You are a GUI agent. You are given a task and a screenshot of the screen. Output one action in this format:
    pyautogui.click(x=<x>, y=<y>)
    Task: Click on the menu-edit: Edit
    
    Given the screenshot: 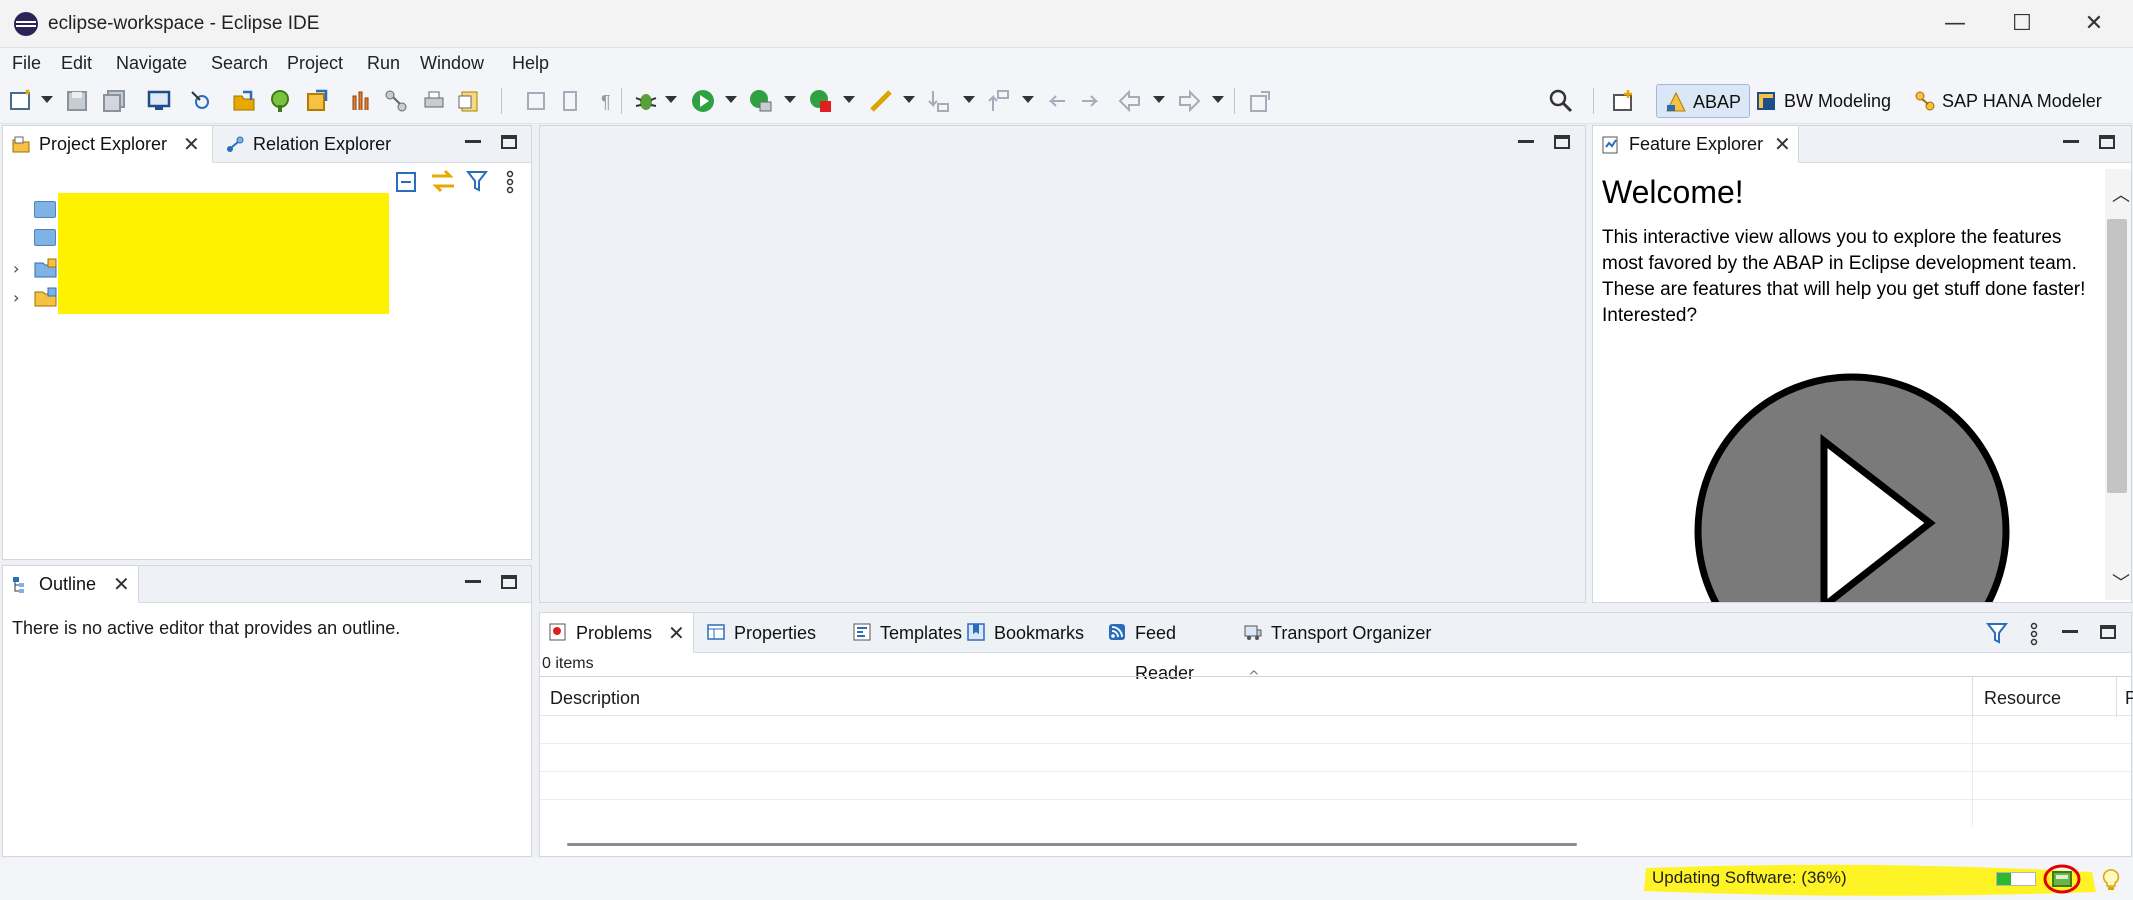 What is the action you would take?
    pyautogui.click(x=76, y=63)
    